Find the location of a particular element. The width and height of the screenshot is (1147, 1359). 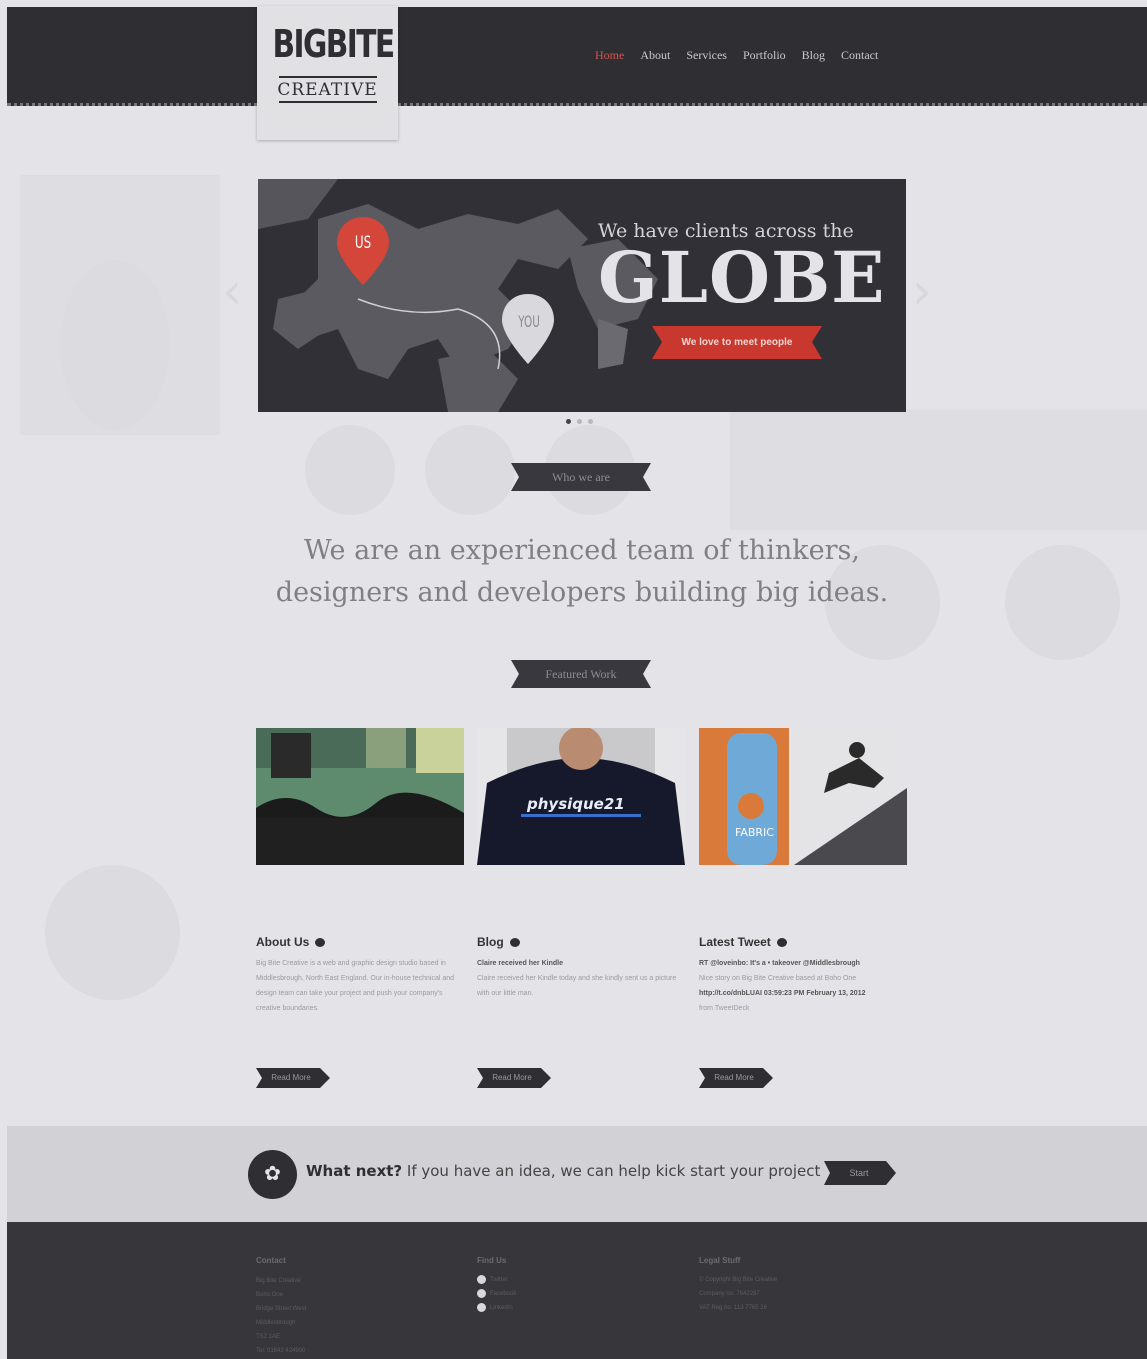

intro-line-1: We are an experienced team of thinkers, is located at coordinates (582, 550).